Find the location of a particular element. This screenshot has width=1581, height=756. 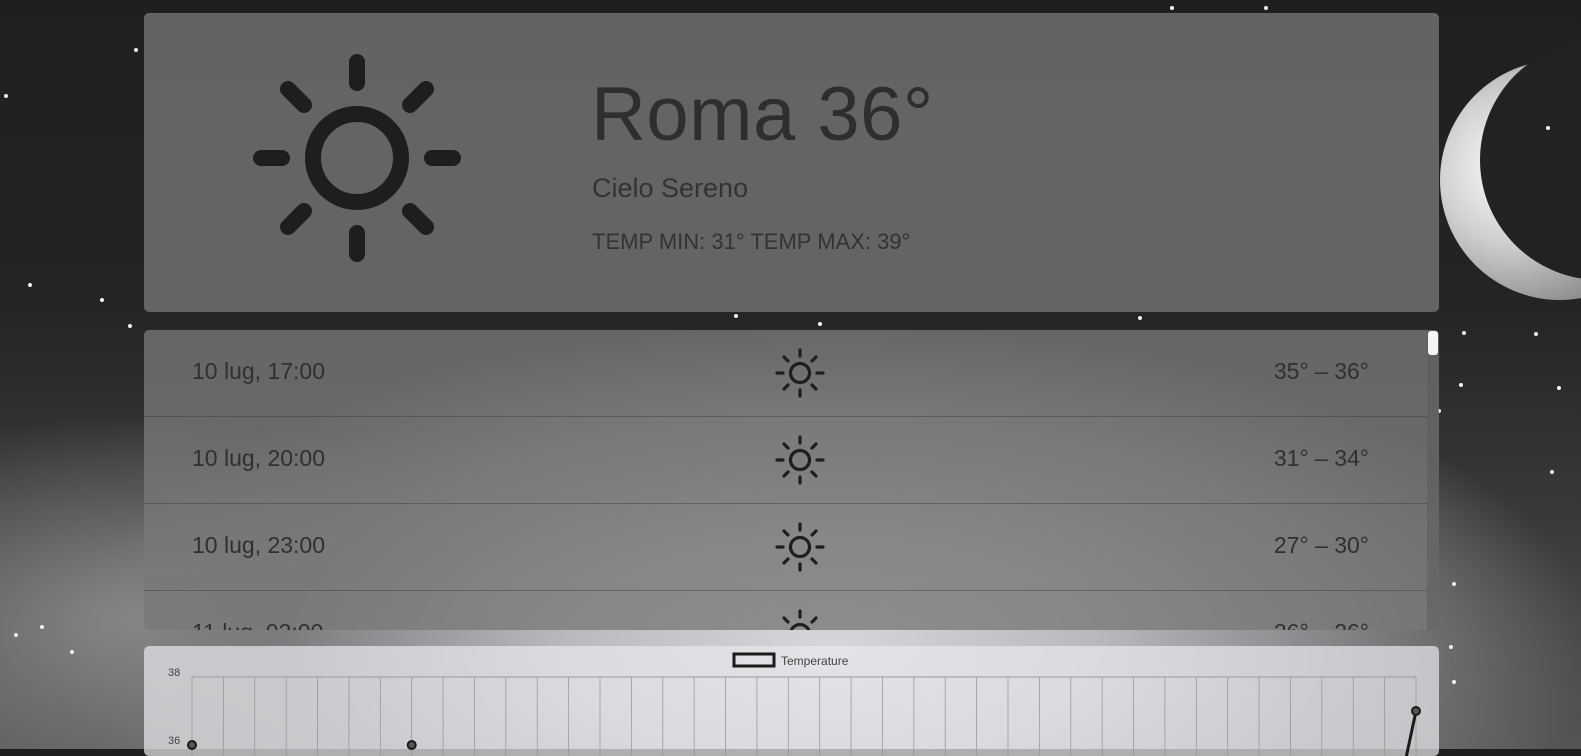

forecast-date: 11 lug, 02:00 is located at coordinates (257, 624).